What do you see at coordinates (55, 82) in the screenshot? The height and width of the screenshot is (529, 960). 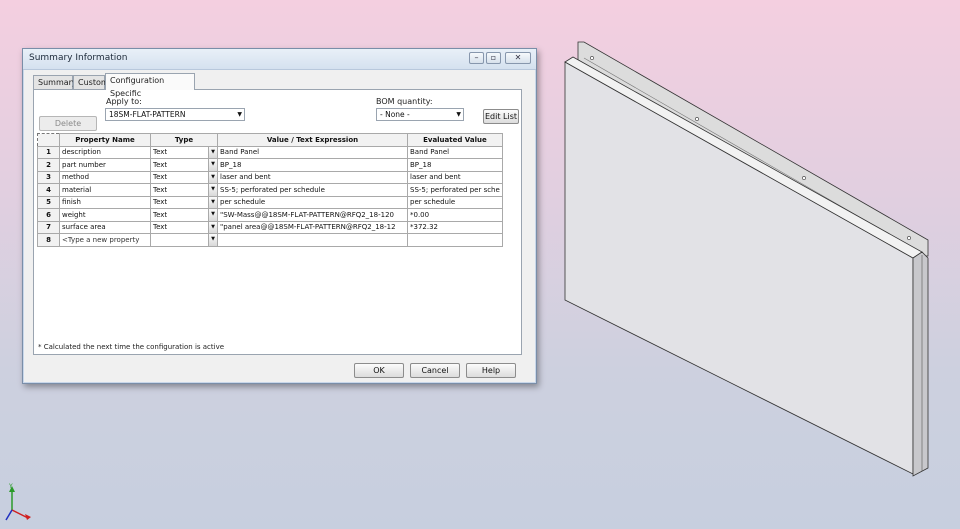 I see `tab-summary: Summary` at bounding box center [55, 82].